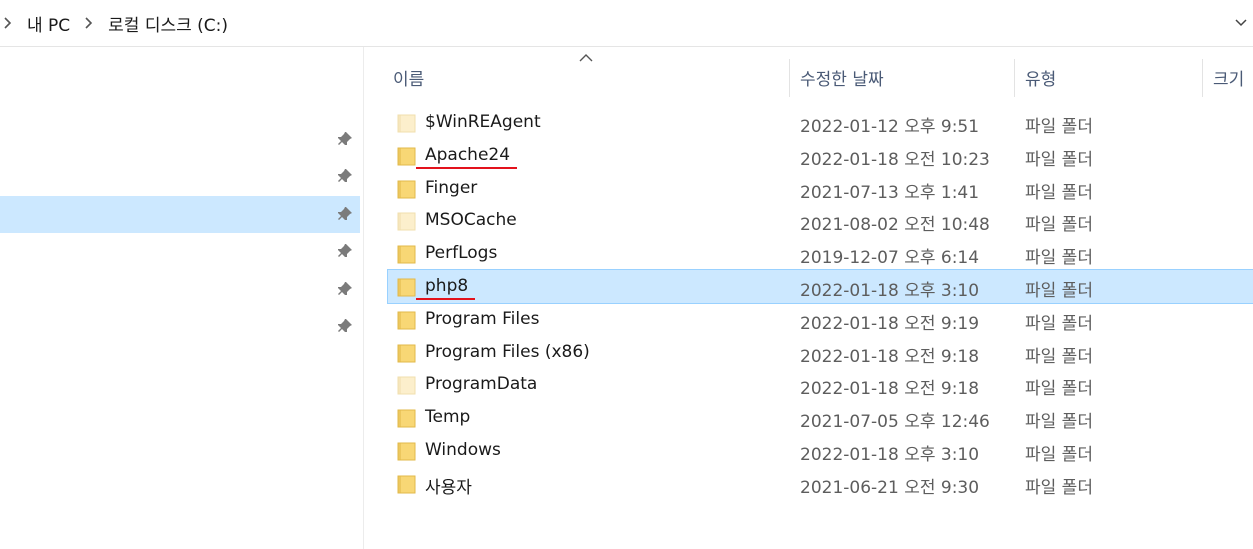 The image size is (1253, 549). Describe the element at coordinates (451, 188) in the screenshot. I see `file-name: Finger` at that location.